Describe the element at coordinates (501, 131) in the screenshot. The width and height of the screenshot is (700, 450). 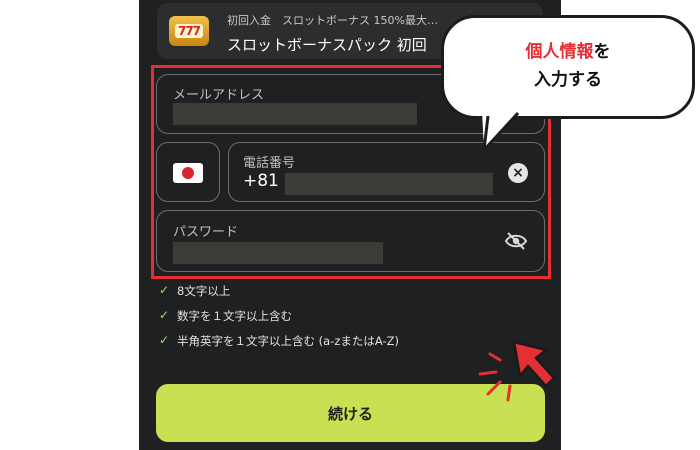
I see `callout-tail` at that location.